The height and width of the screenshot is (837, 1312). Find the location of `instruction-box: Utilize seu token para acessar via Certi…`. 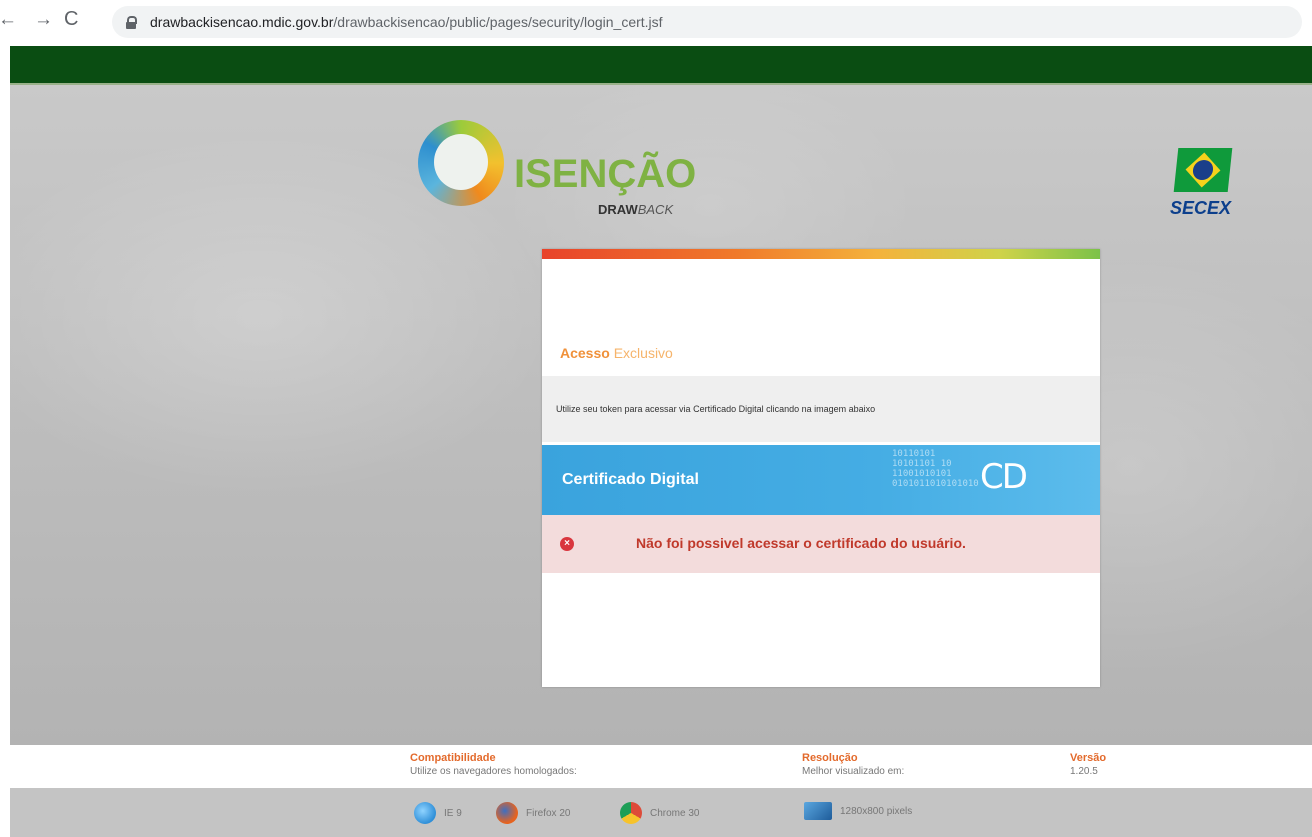

instruction-box: Utilize seu token para acessar via Certi… is located at coordinates (821, 409).